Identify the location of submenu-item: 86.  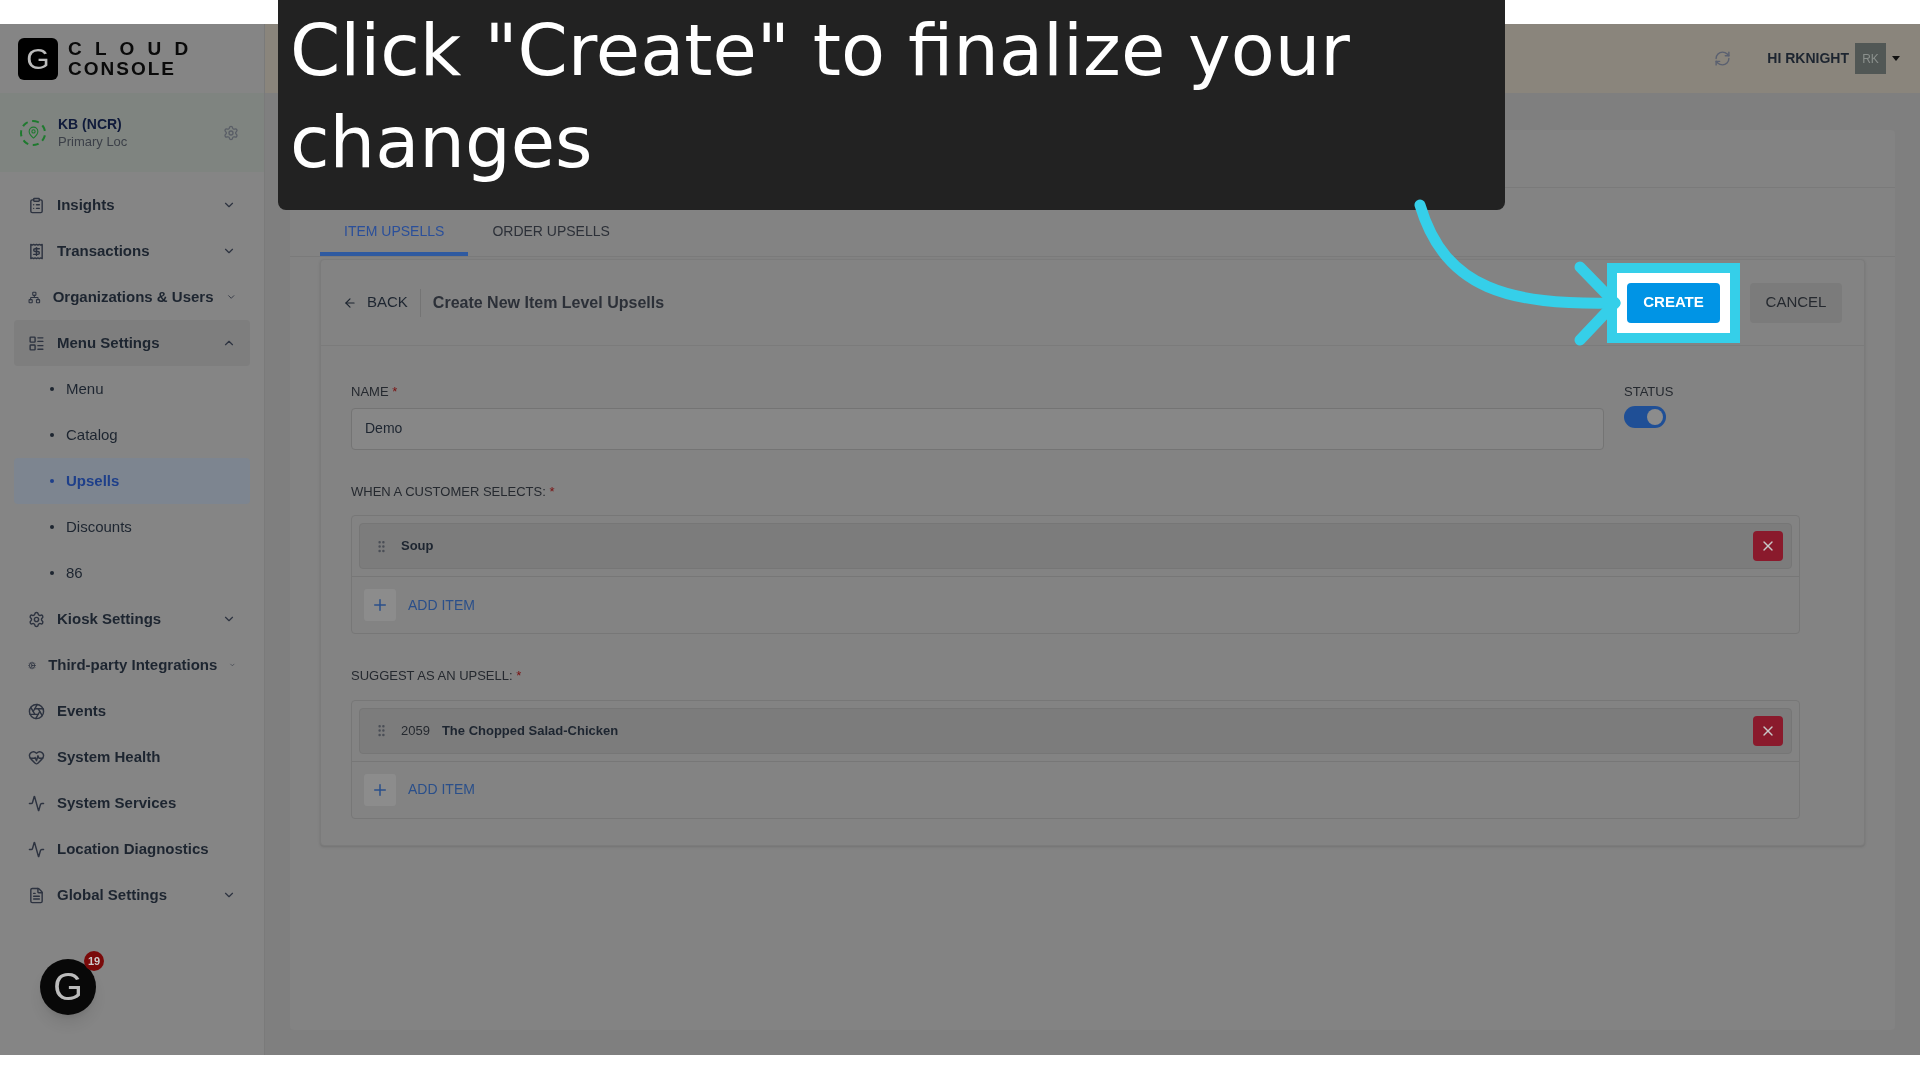
(132, 573).